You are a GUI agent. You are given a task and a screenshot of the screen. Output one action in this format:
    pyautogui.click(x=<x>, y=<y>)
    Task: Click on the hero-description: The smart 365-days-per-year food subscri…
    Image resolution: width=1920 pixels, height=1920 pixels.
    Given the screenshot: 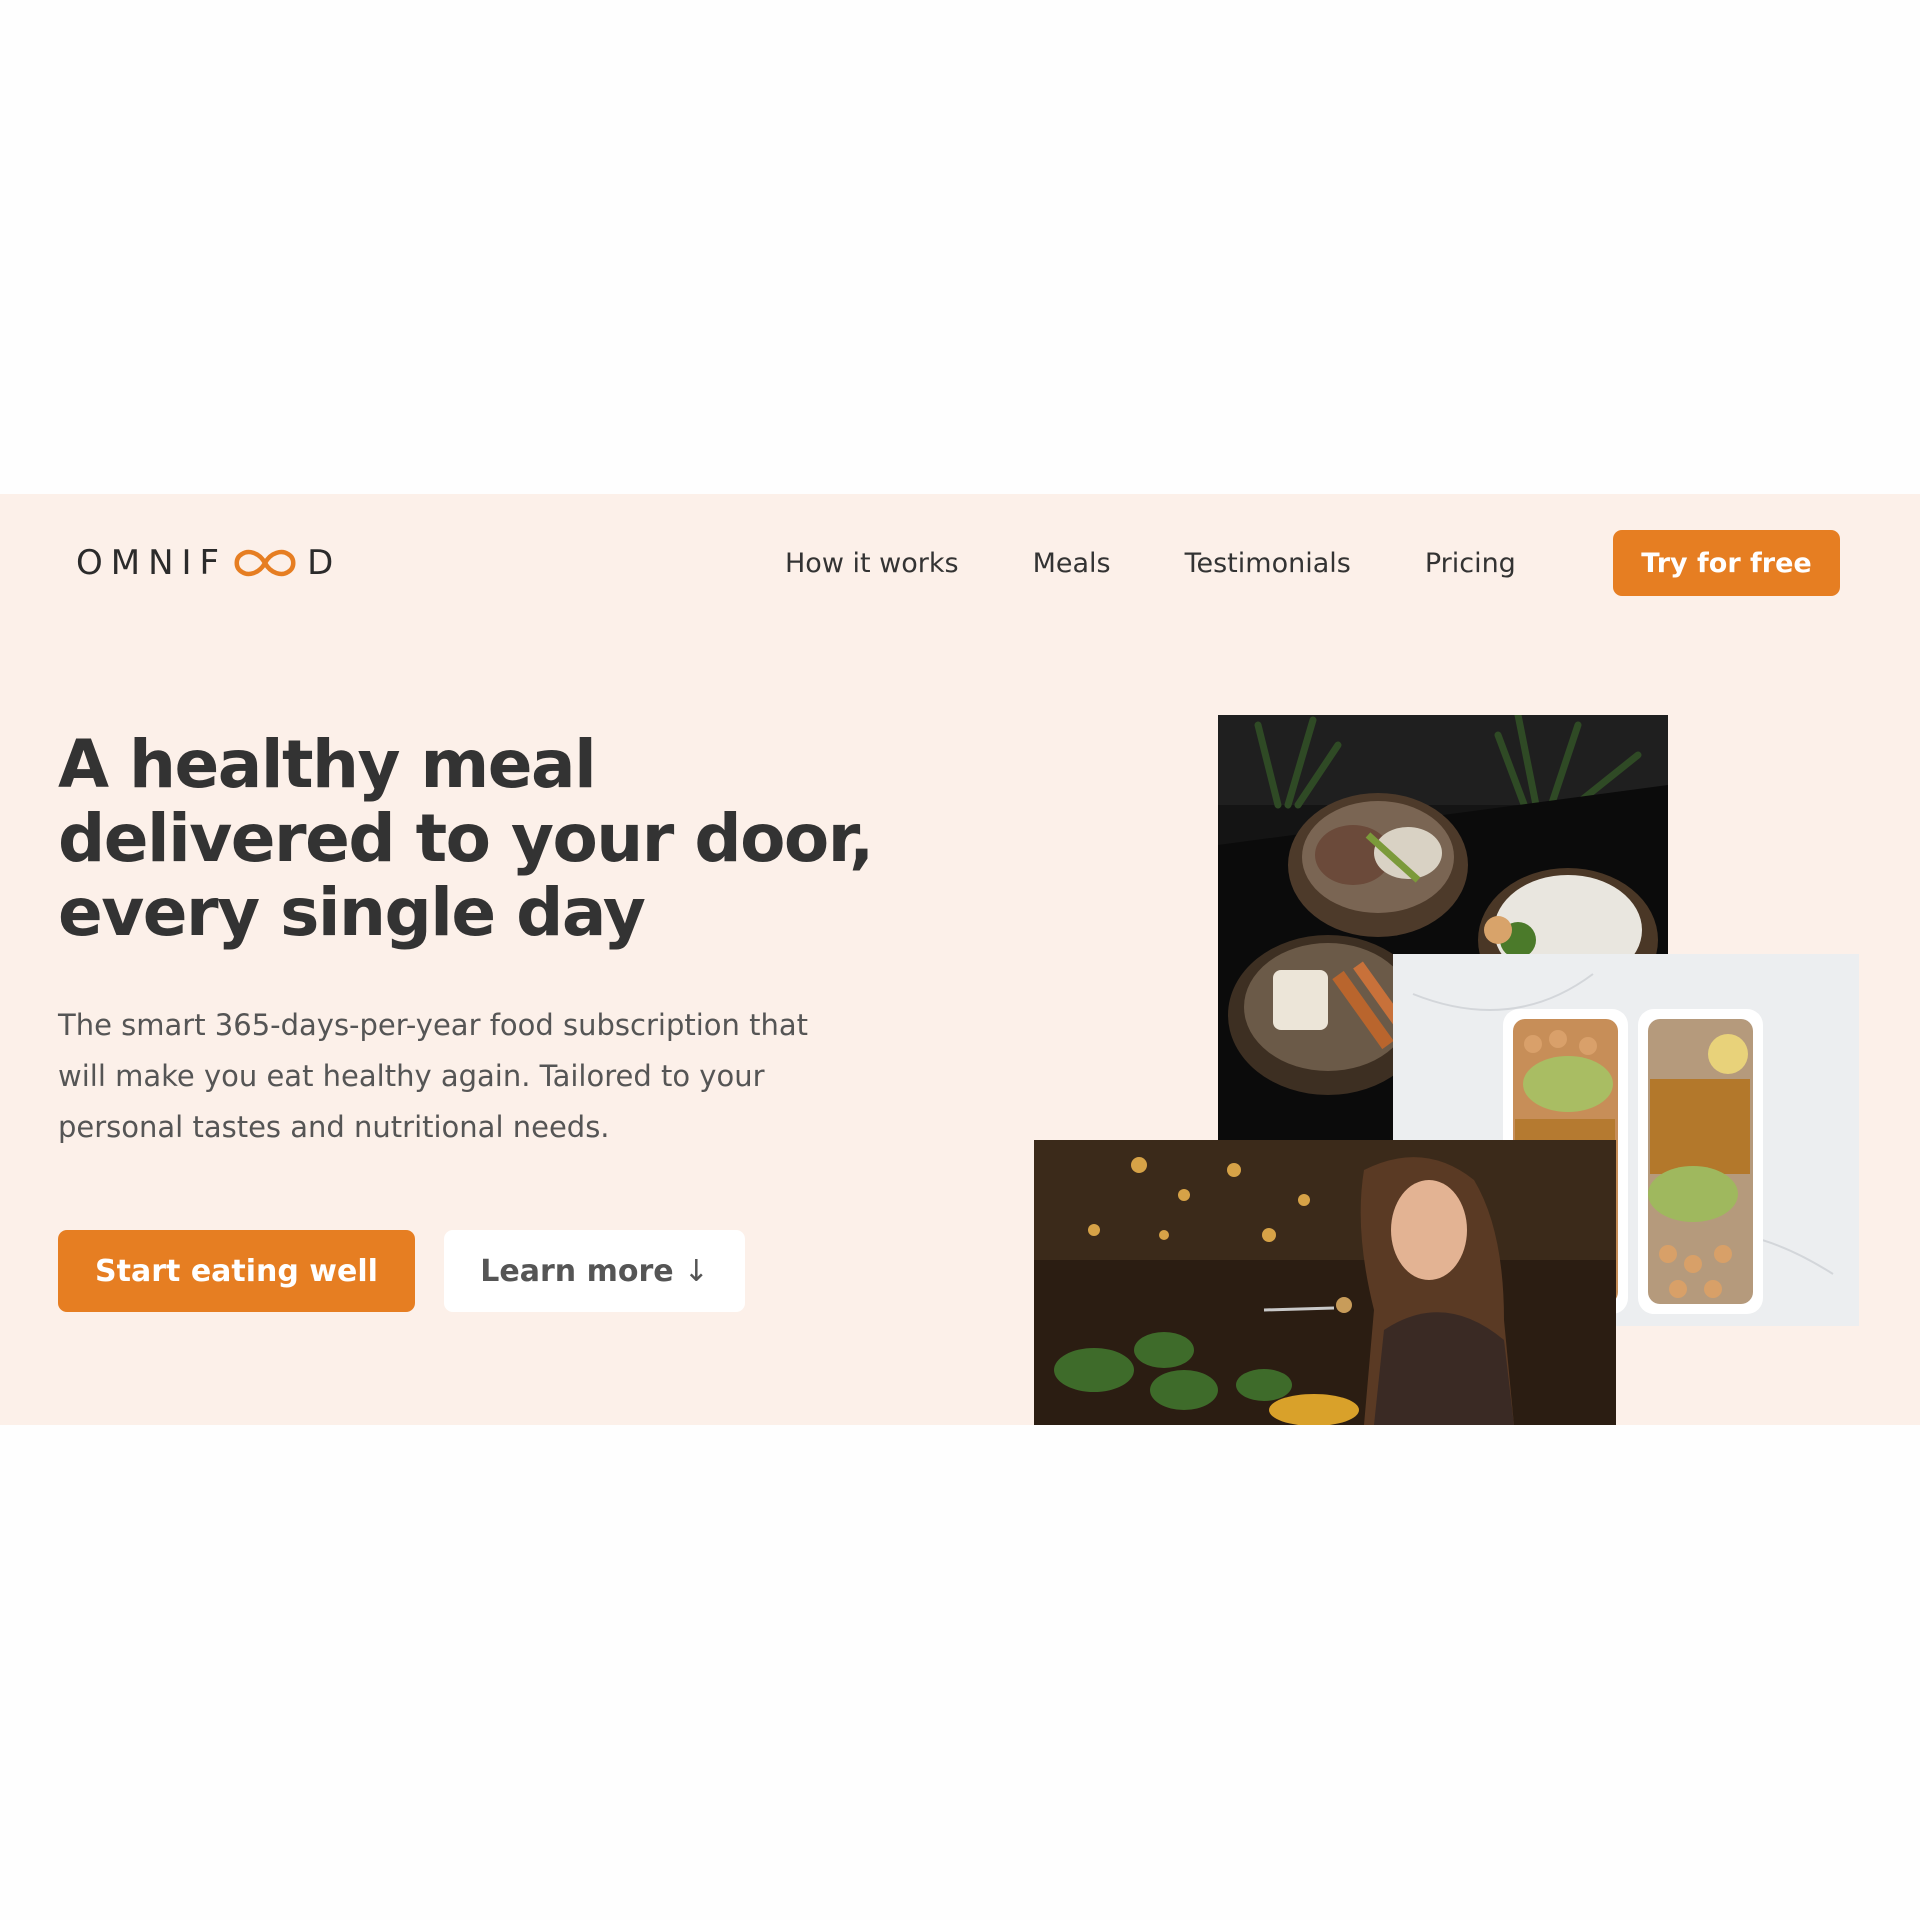 What is the action you would take?
    pyautogui.click(x=433, y=1076)
    